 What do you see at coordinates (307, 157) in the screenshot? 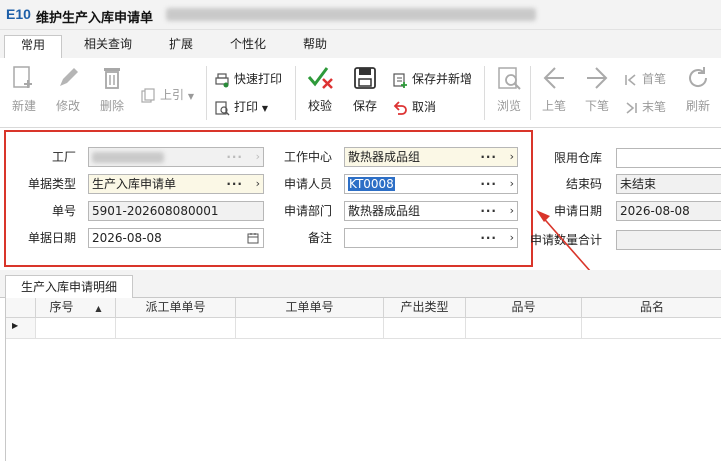
I see `work-center-label: 工作中心` at bounding box center [307, 157].